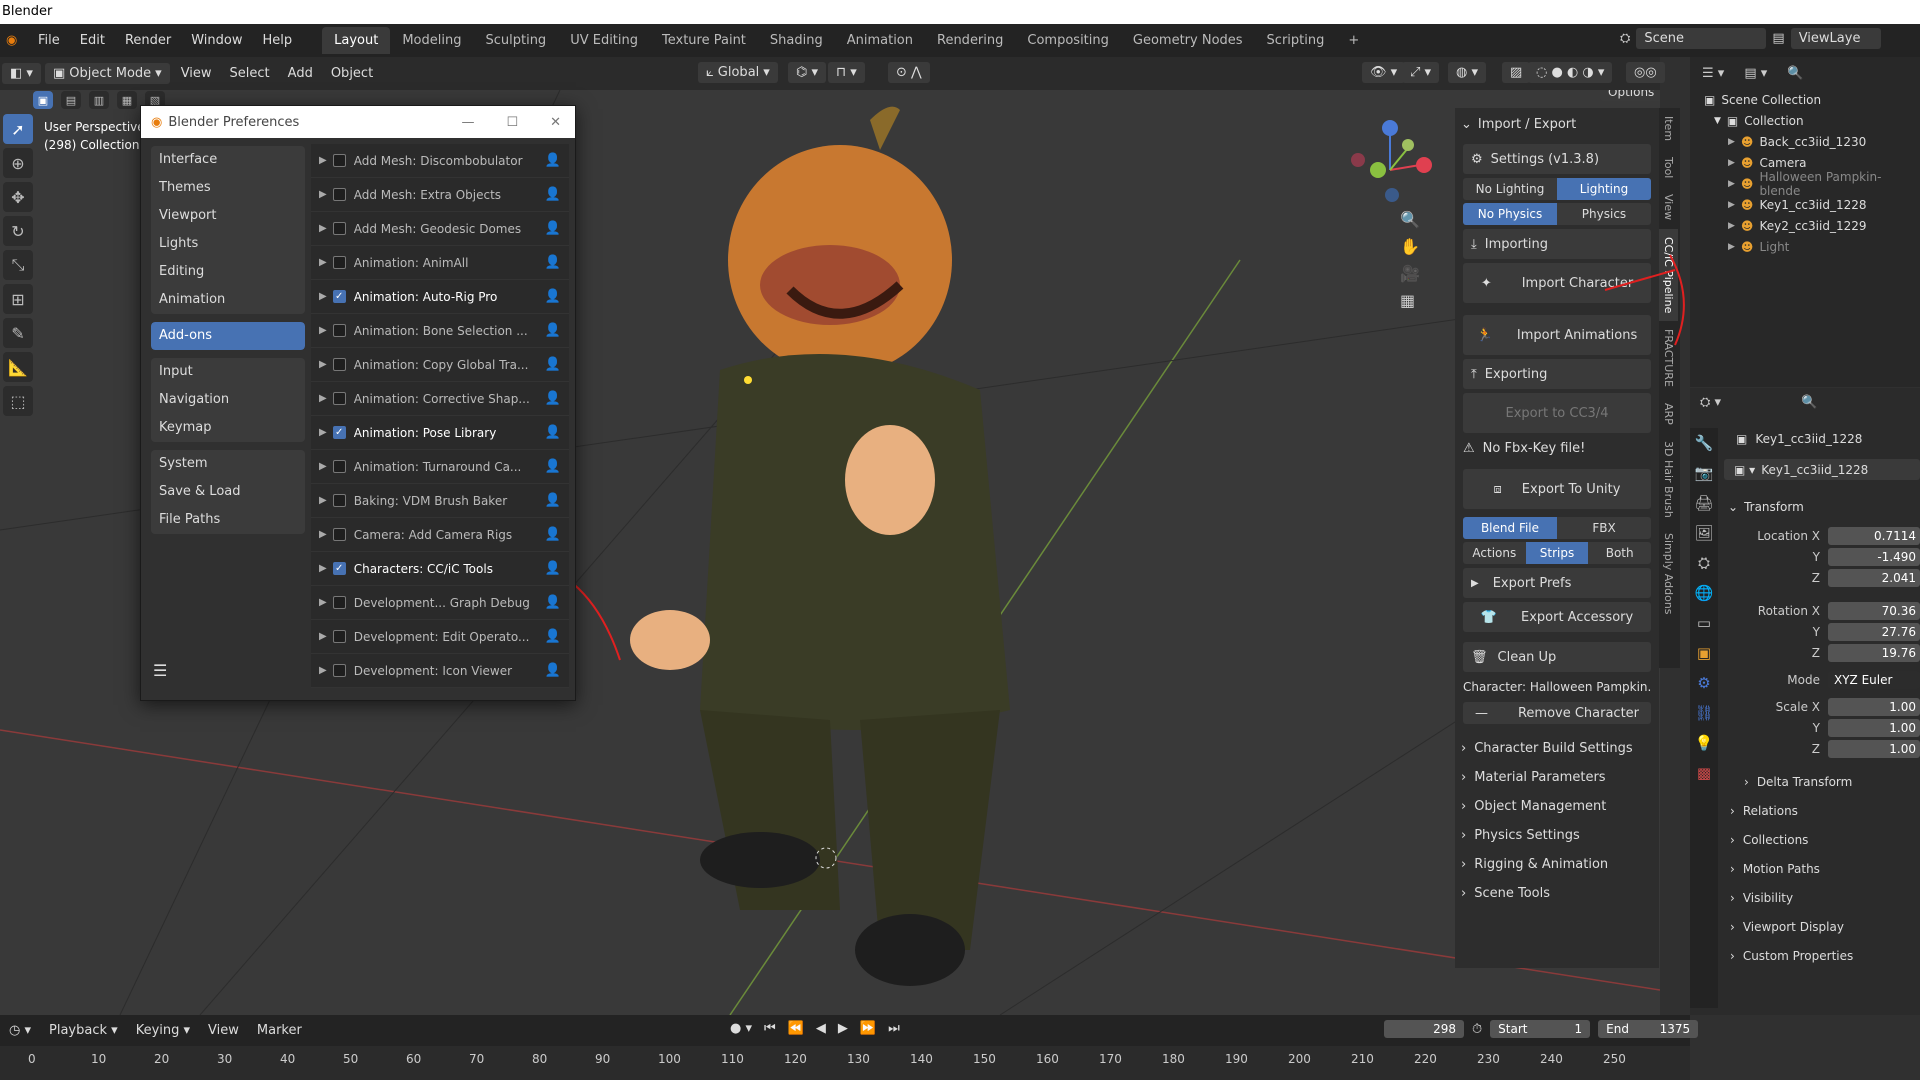 The height and width of the screenshot is (1080, 1920). Describe the element at coordinates (1874, 610) in the screenshot. I see `rotation-x-field: 70.36` at that location.